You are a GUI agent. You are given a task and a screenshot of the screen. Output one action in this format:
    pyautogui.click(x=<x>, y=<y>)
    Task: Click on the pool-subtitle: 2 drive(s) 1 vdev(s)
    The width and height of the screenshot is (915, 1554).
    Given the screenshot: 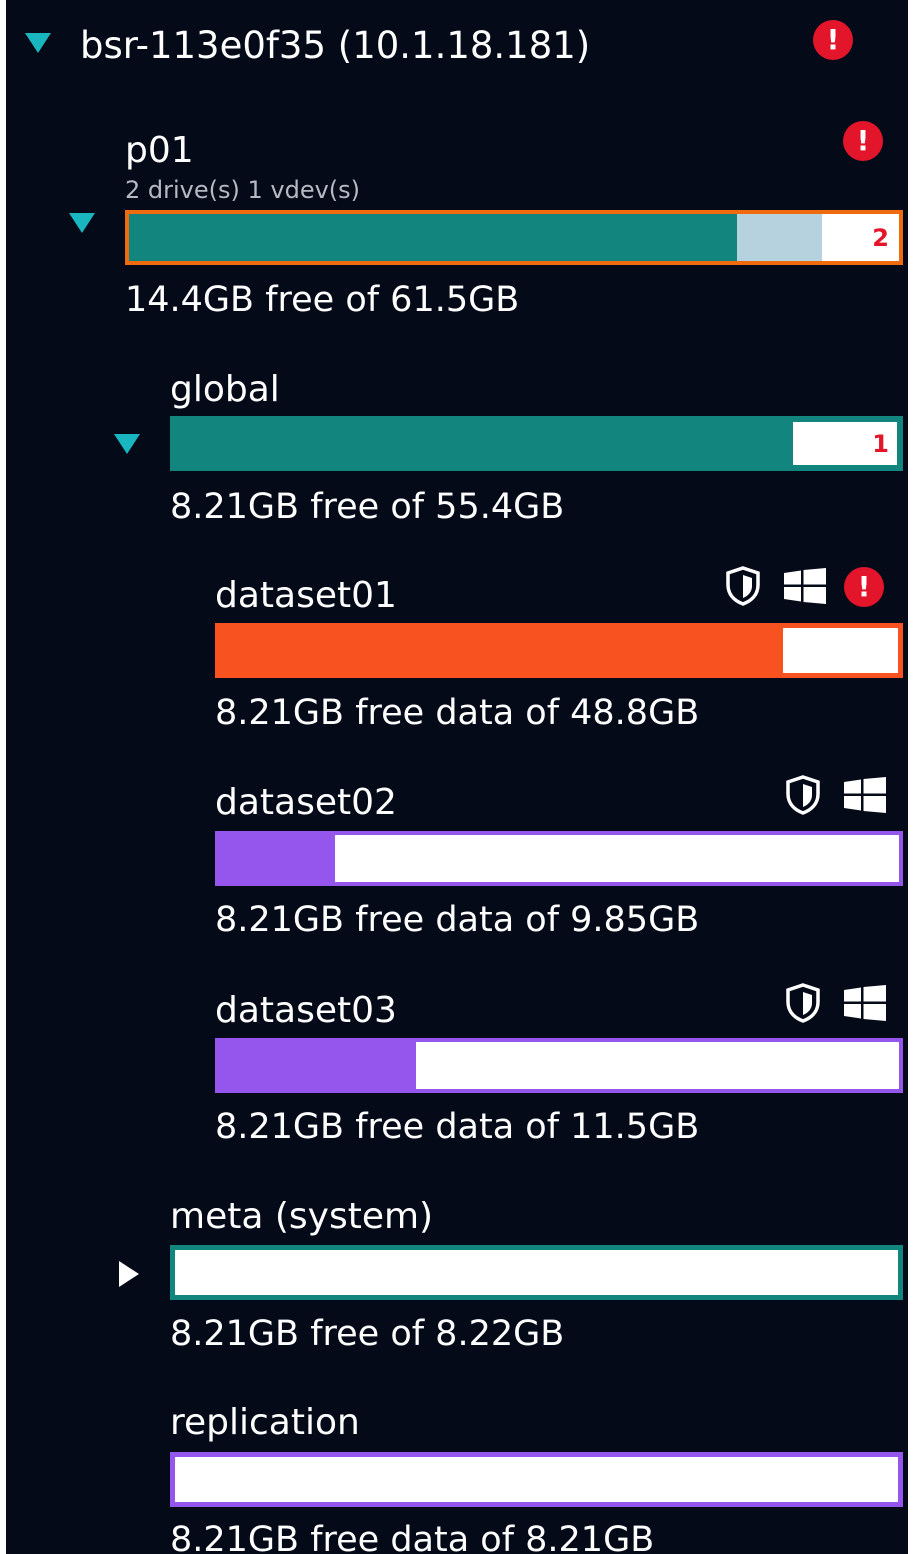 What is the action you would take?
    pyautogui.click(x=243, y=190)
    